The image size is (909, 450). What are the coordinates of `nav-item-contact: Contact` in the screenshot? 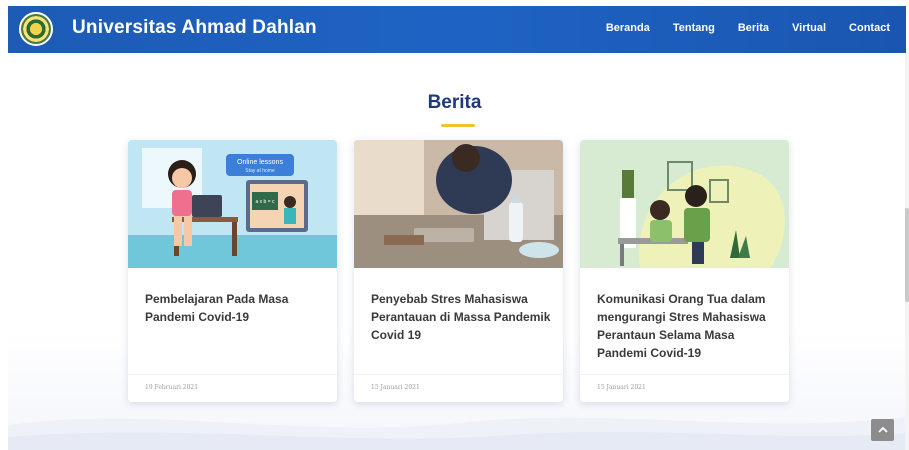 It's located at (869, 28).